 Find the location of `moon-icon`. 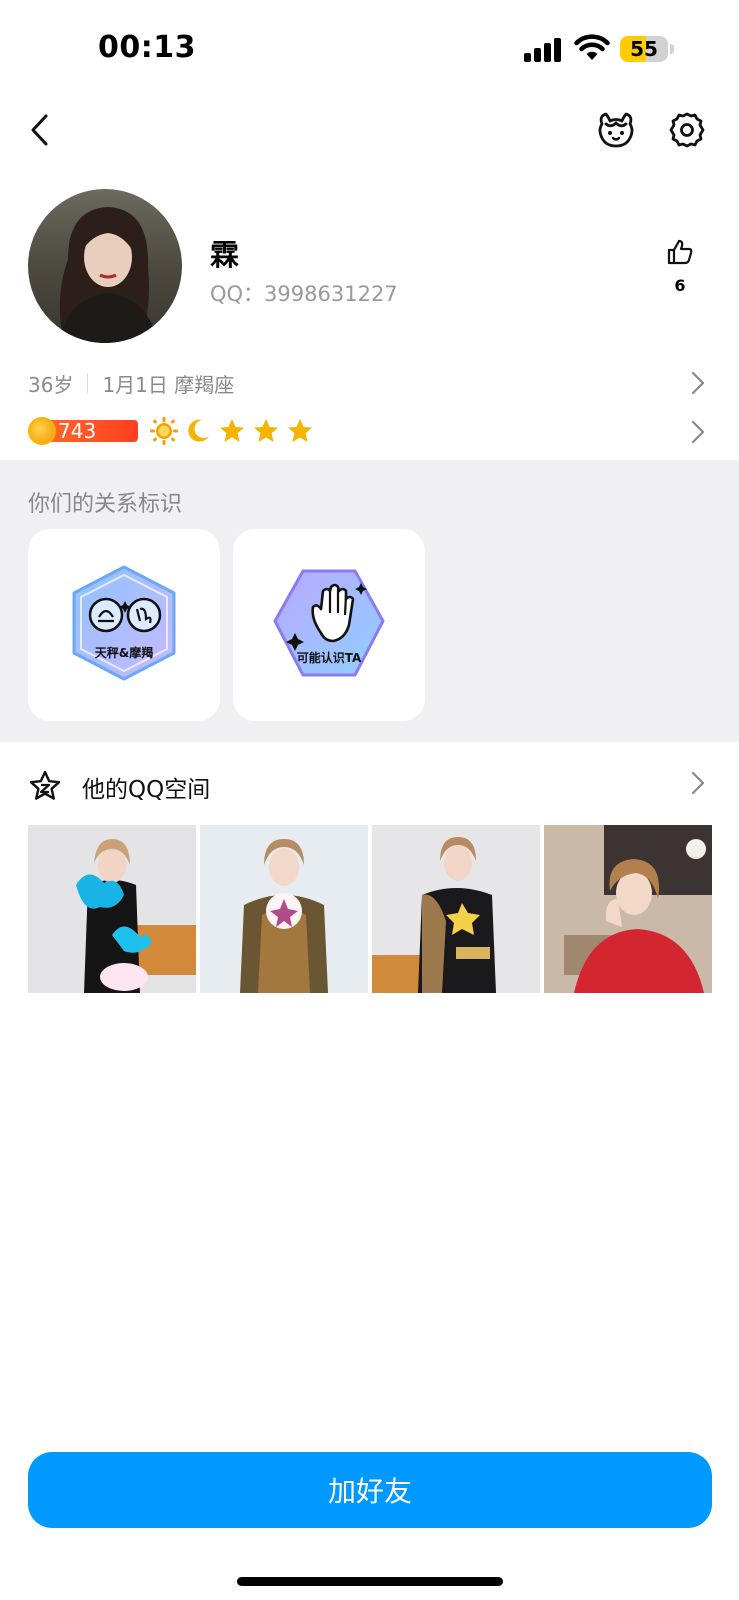

moon-icon is located at coordinates (198, 430).